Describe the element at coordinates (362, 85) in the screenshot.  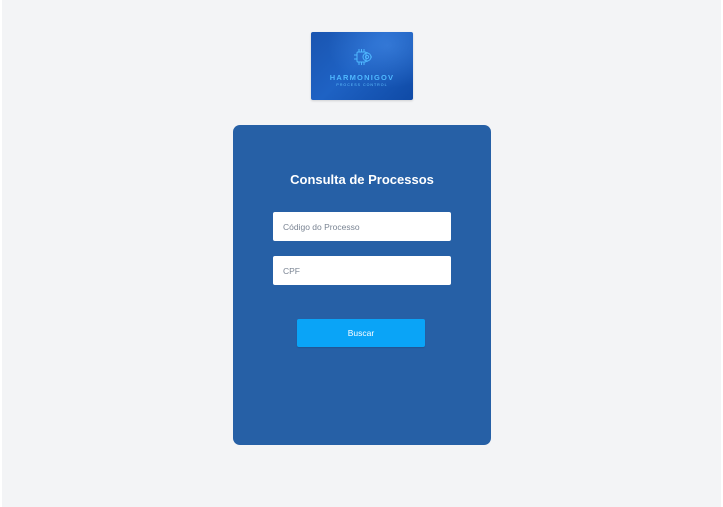
I see `logo-tagline: PROCESS CONTROL` at that location.